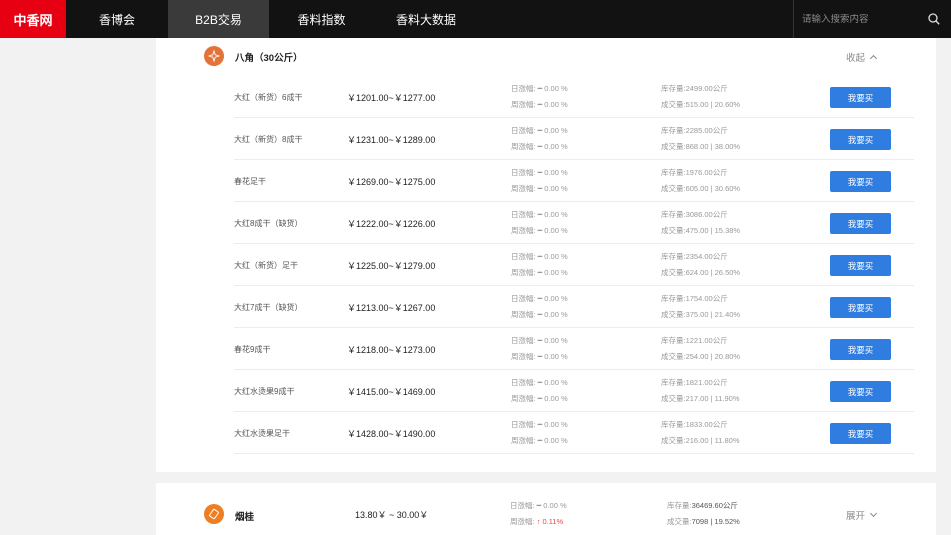 The width and height of the screenshot is (951, 535). Describe the element at coordinates (391, 182) in the screenshot. I see `product-price: ￥1269.00~￥1275.00` at that location.